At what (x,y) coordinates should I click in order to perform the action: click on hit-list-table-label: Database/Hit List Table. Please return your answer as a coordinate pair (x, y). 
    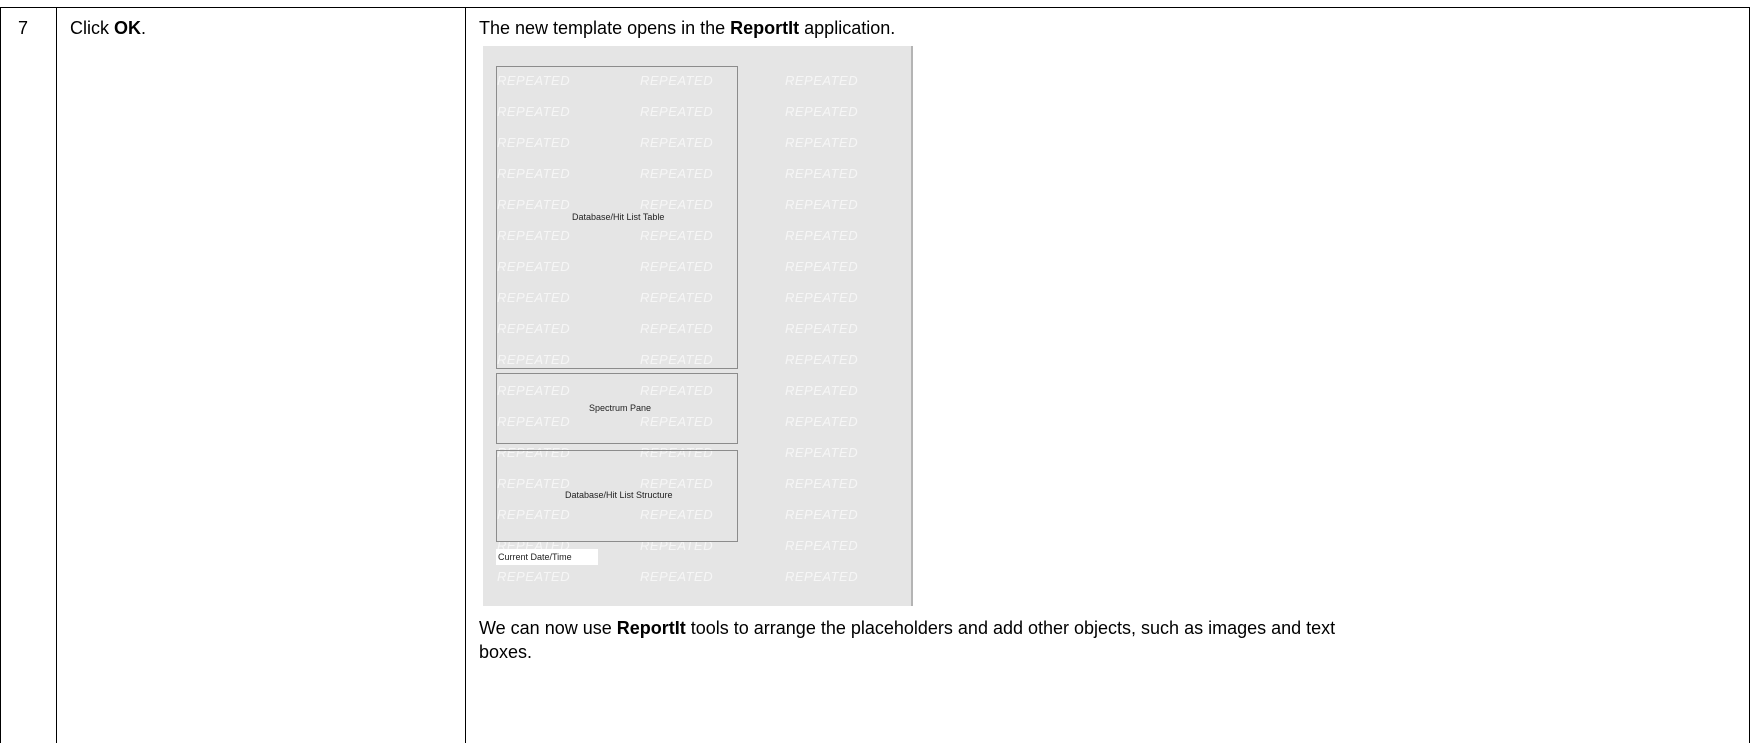
    Looking at the image, I should click on (618, 217).